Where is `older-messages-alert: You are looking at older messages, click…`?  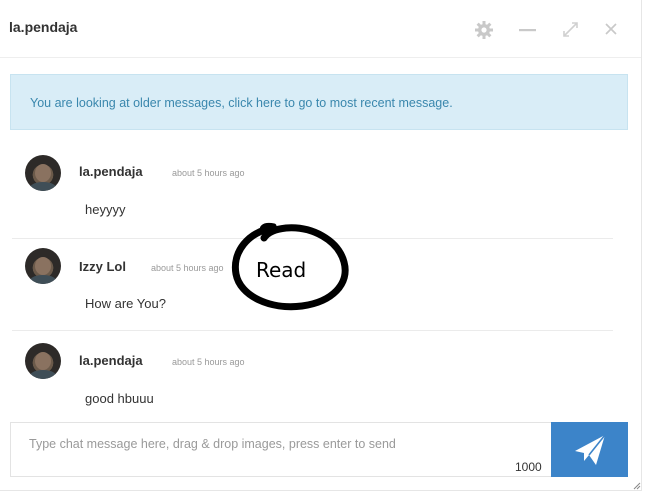 older-messages-alert: You are looking at older messages, click… is located at coordinates (319, 102).